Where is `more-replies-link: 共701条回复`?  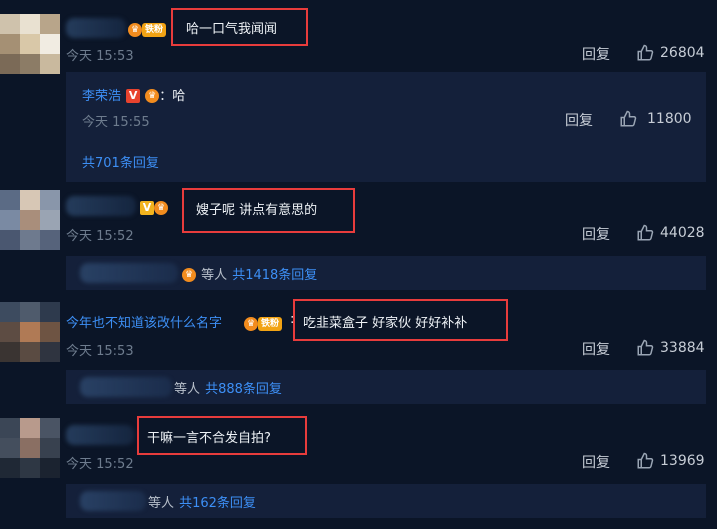 more-replies-link: 共701条回复 is located at coordinates (120, 161).